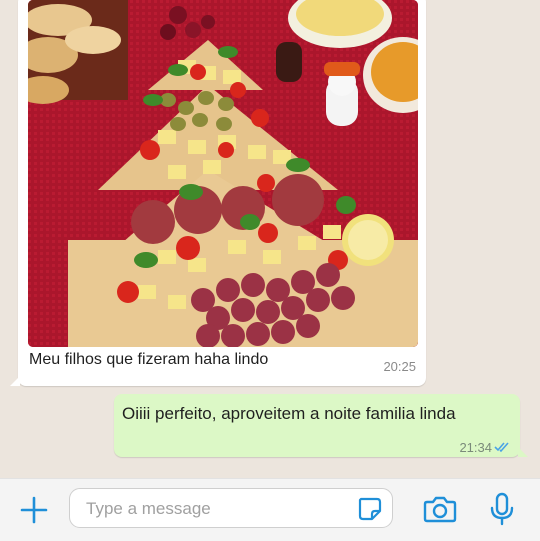  Describe the element at coordinates (34, 510) in the screenshot. I see `plus-icon` at that location.